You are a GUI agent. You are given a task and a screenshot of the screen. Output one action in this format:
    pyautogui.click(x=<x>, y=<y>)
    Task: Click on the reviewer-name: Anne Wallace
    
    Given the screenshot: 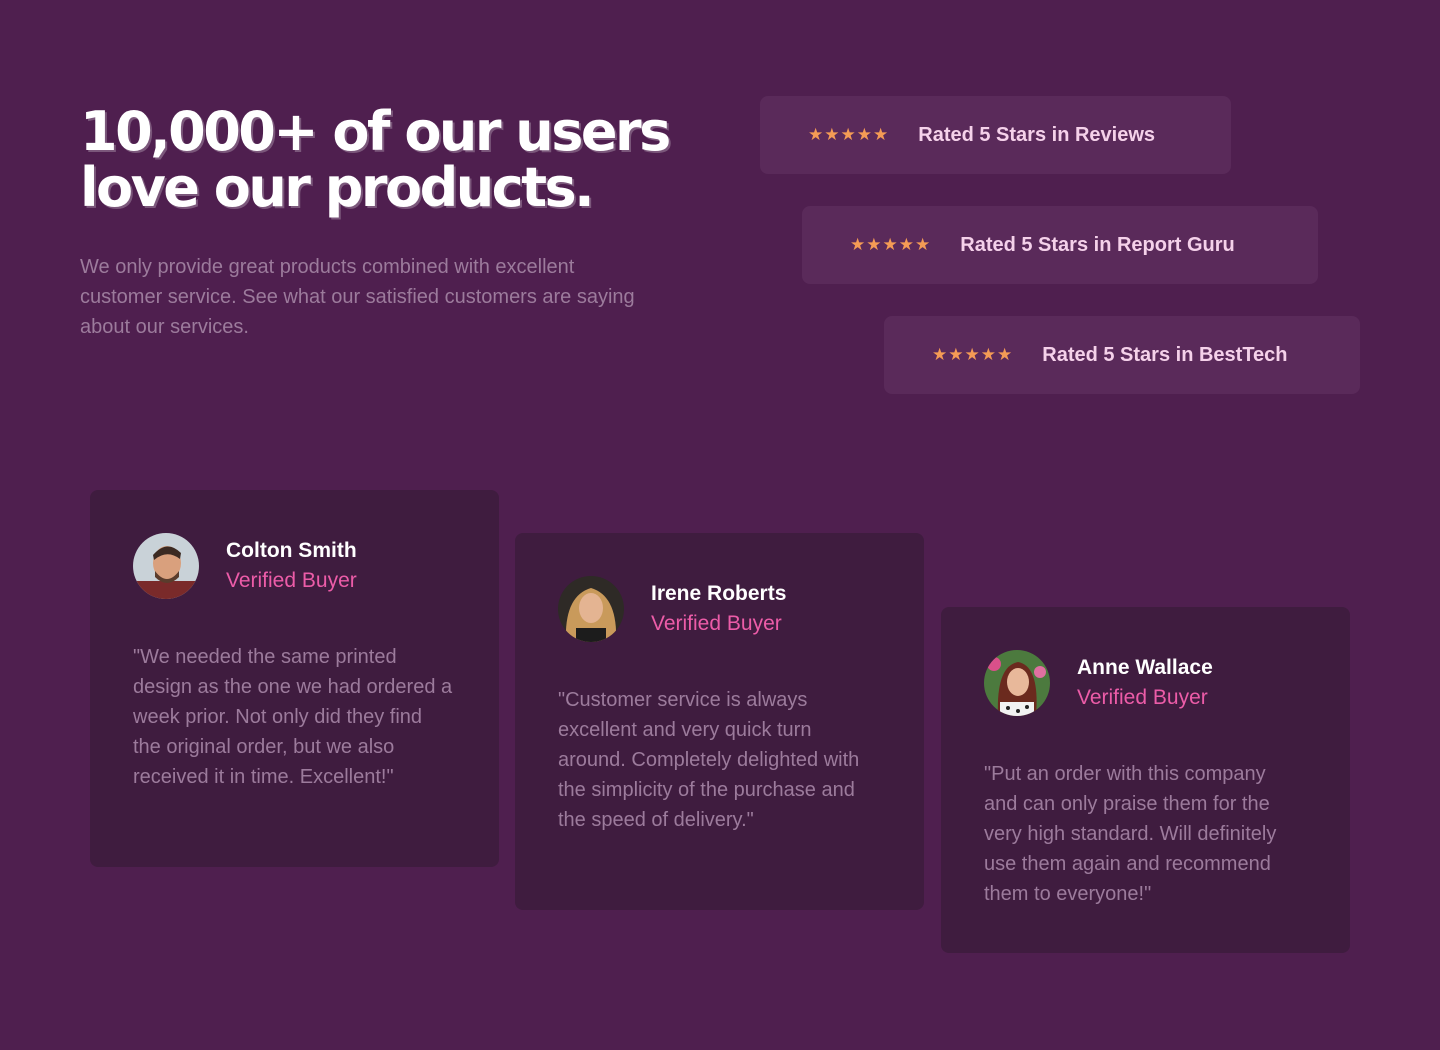 What is the action you would take?
    pyautogui.click(x=1145, y=667)
    